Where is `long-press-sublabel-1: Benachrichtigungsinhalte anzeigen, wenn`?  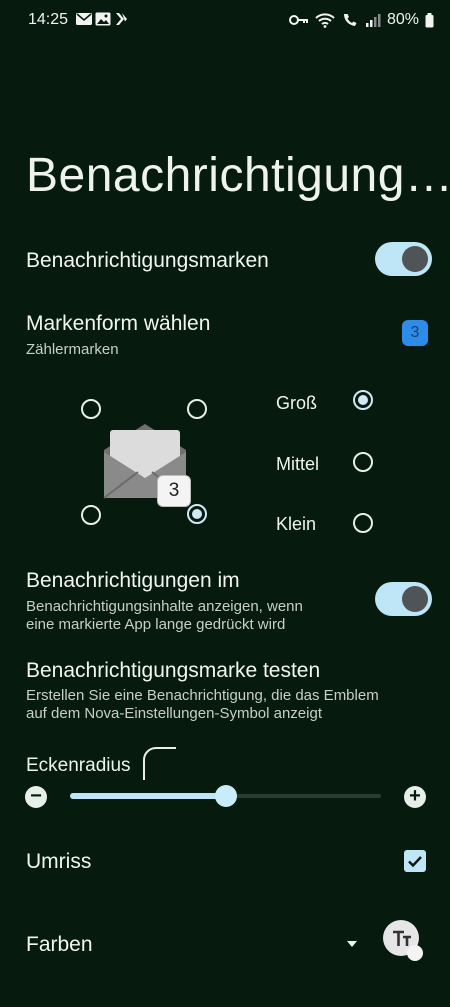
long-press-sublabel-1: Benachrichtigungsinhalte anzeigen, wenn is located at coordinates (164, 606).